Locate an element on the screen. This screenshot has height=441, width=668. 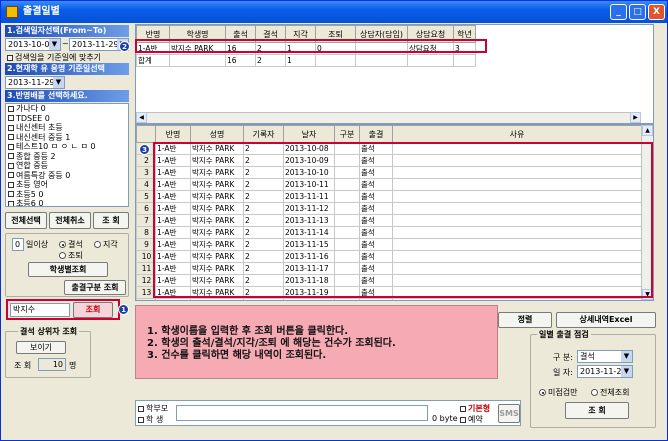
summary-cell: 합계 is located at coordinates (153, 60).